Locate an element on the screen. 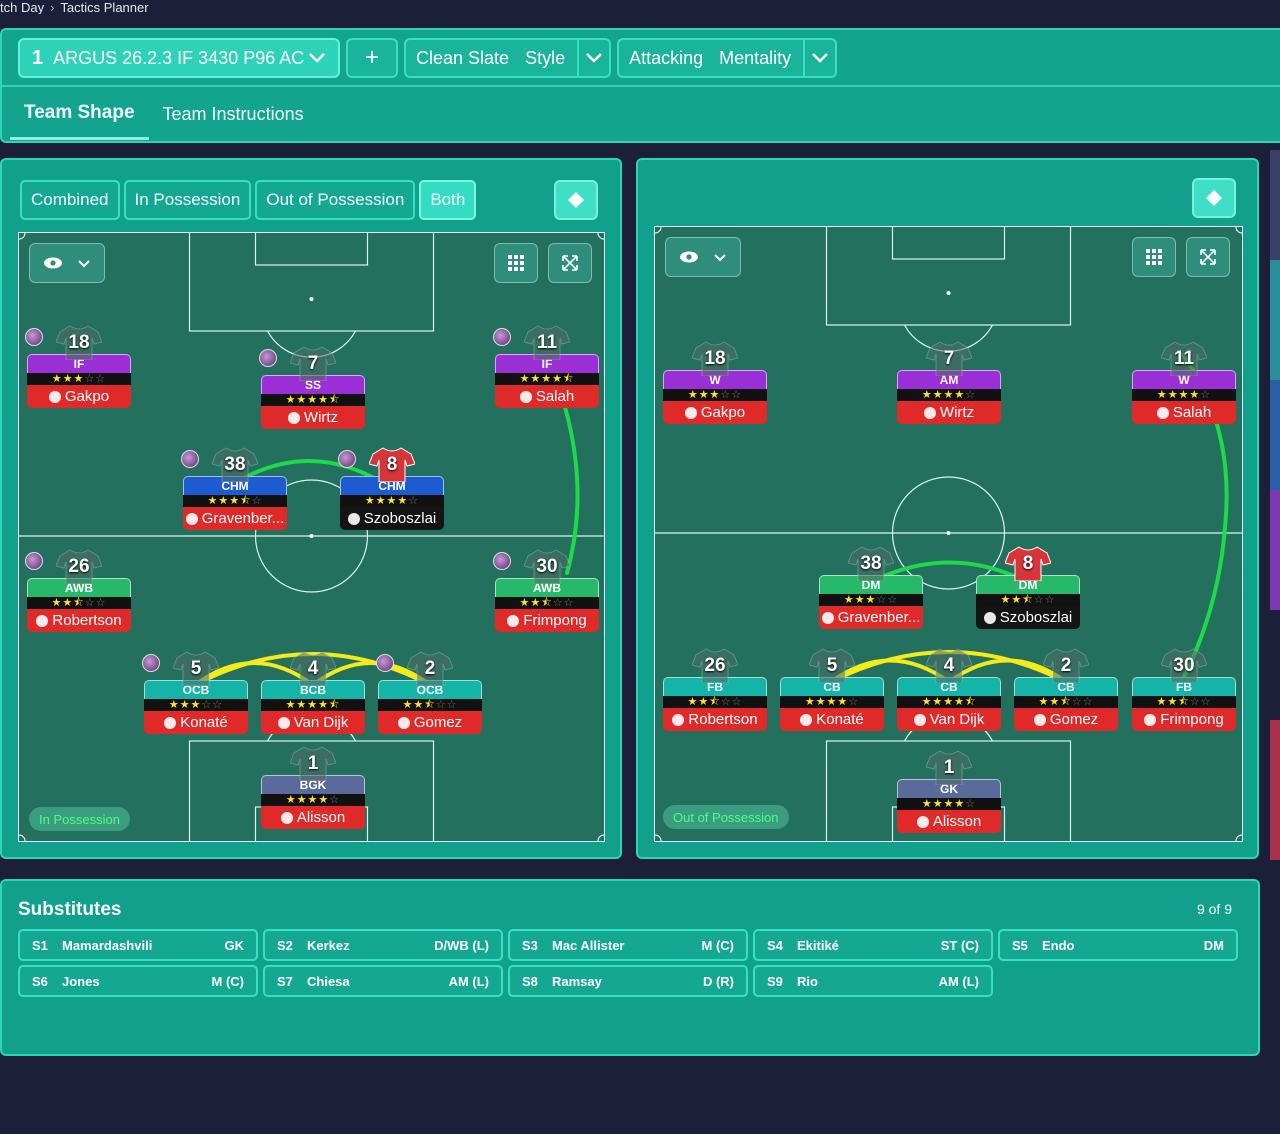 This screenshot has height=1134, width=1280. player-card: 11 IF ★★★★⯪ Salah is located at coordinates (546, 368).